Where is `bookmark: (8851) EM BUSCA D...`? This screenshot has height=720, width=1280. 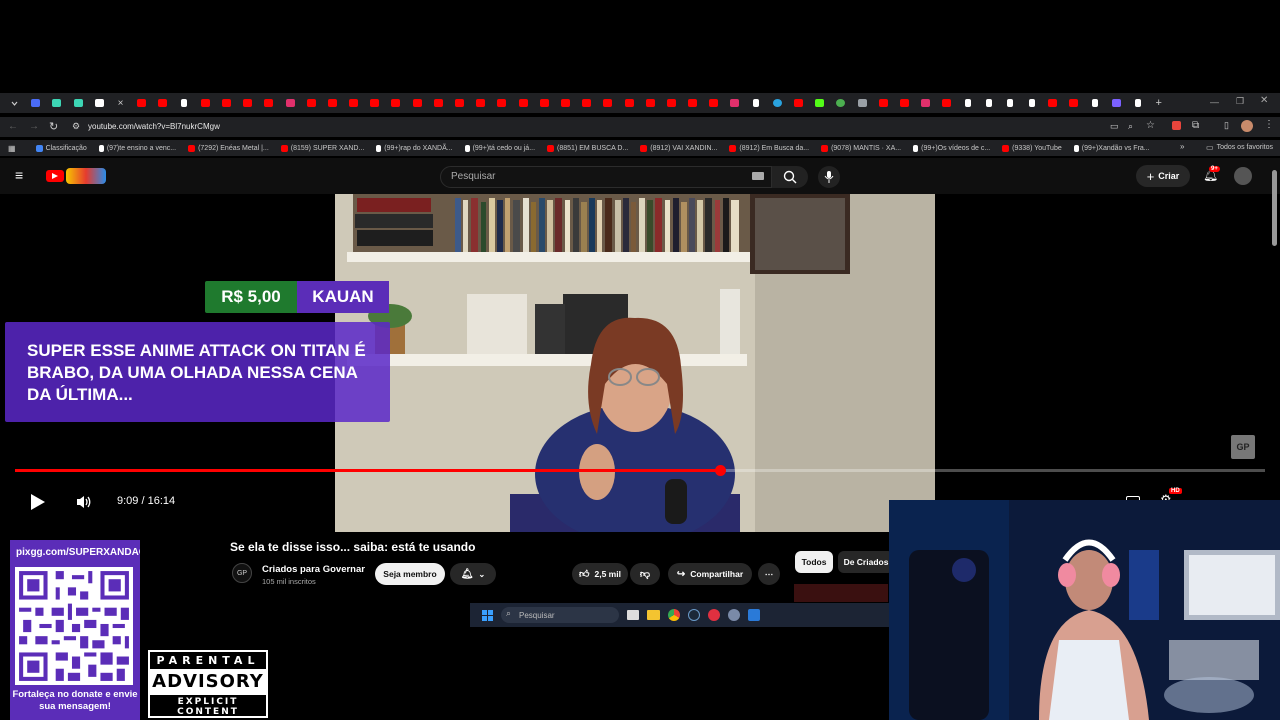 bookmark: (8851) EM BUSCA D... is located at coordinates (587, 148).